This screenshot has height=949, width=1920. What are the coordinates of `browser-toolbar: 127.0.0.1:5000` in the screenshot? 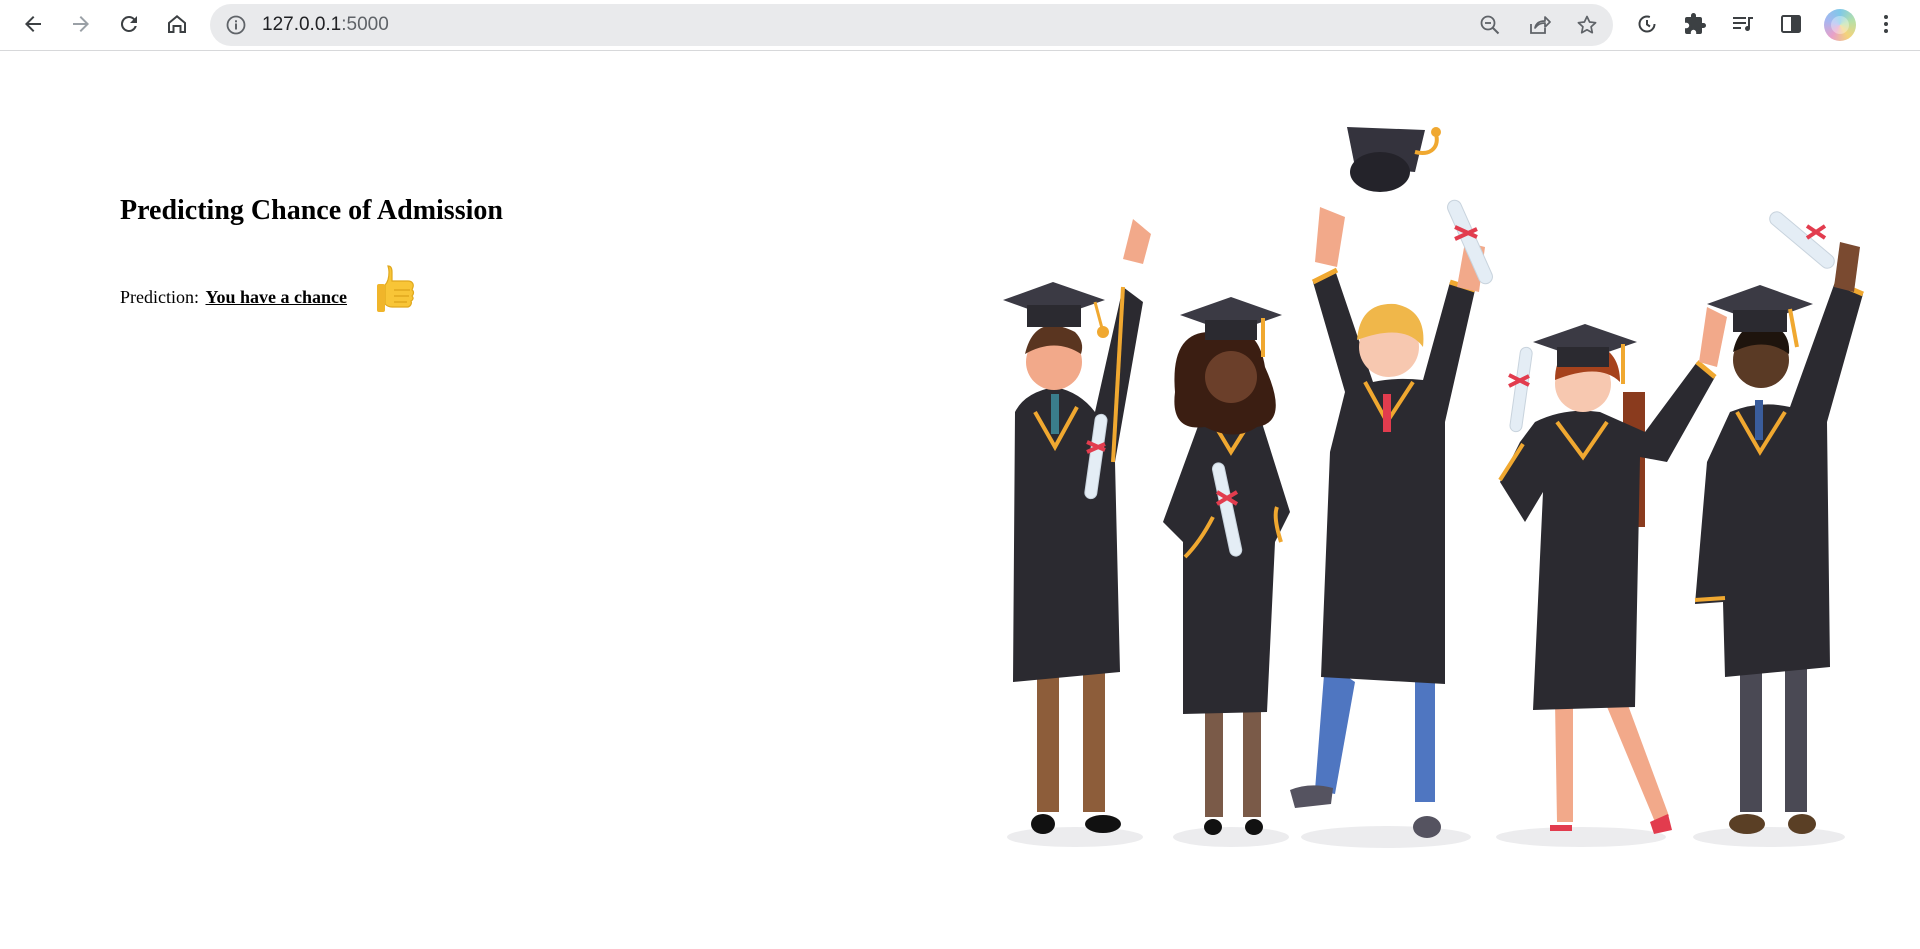 It's located at (960, 25).